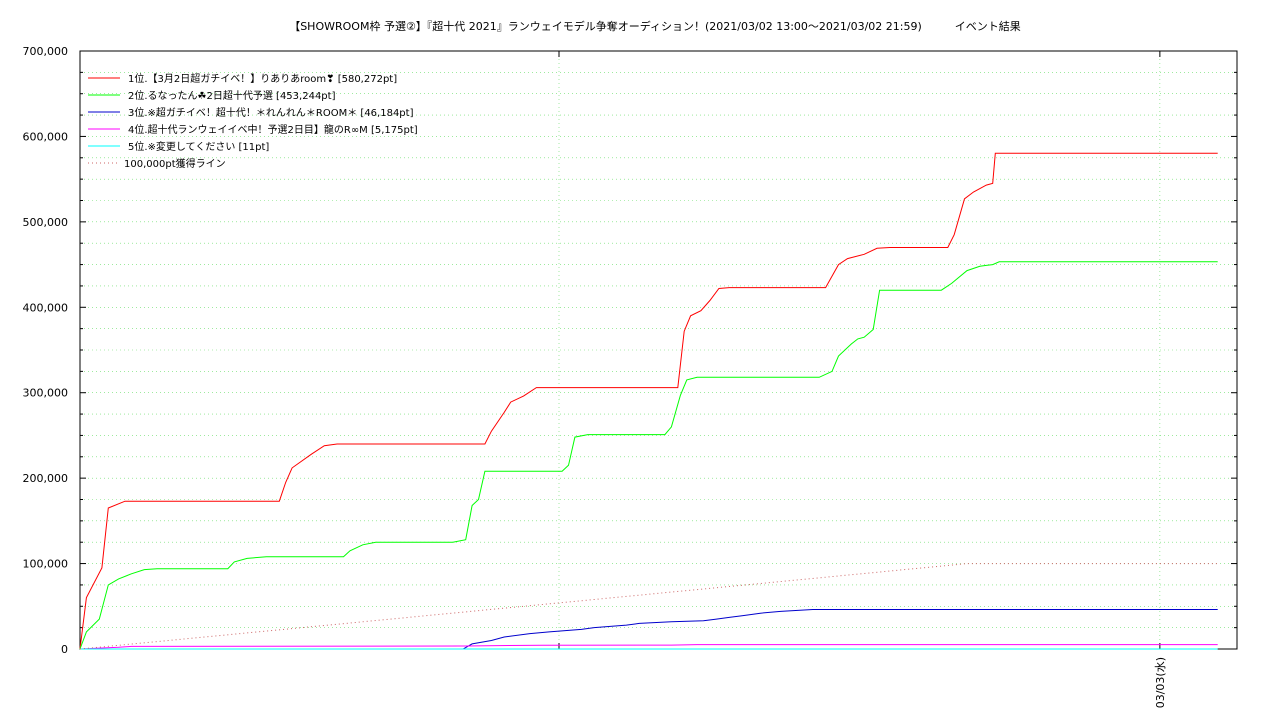 The width and height of the screenshot is (1280, 720). What do you see at coordinates (46, 51) in the screenshot?
I see `y-tick-label: 700,000` at bounding box center [46, 51].